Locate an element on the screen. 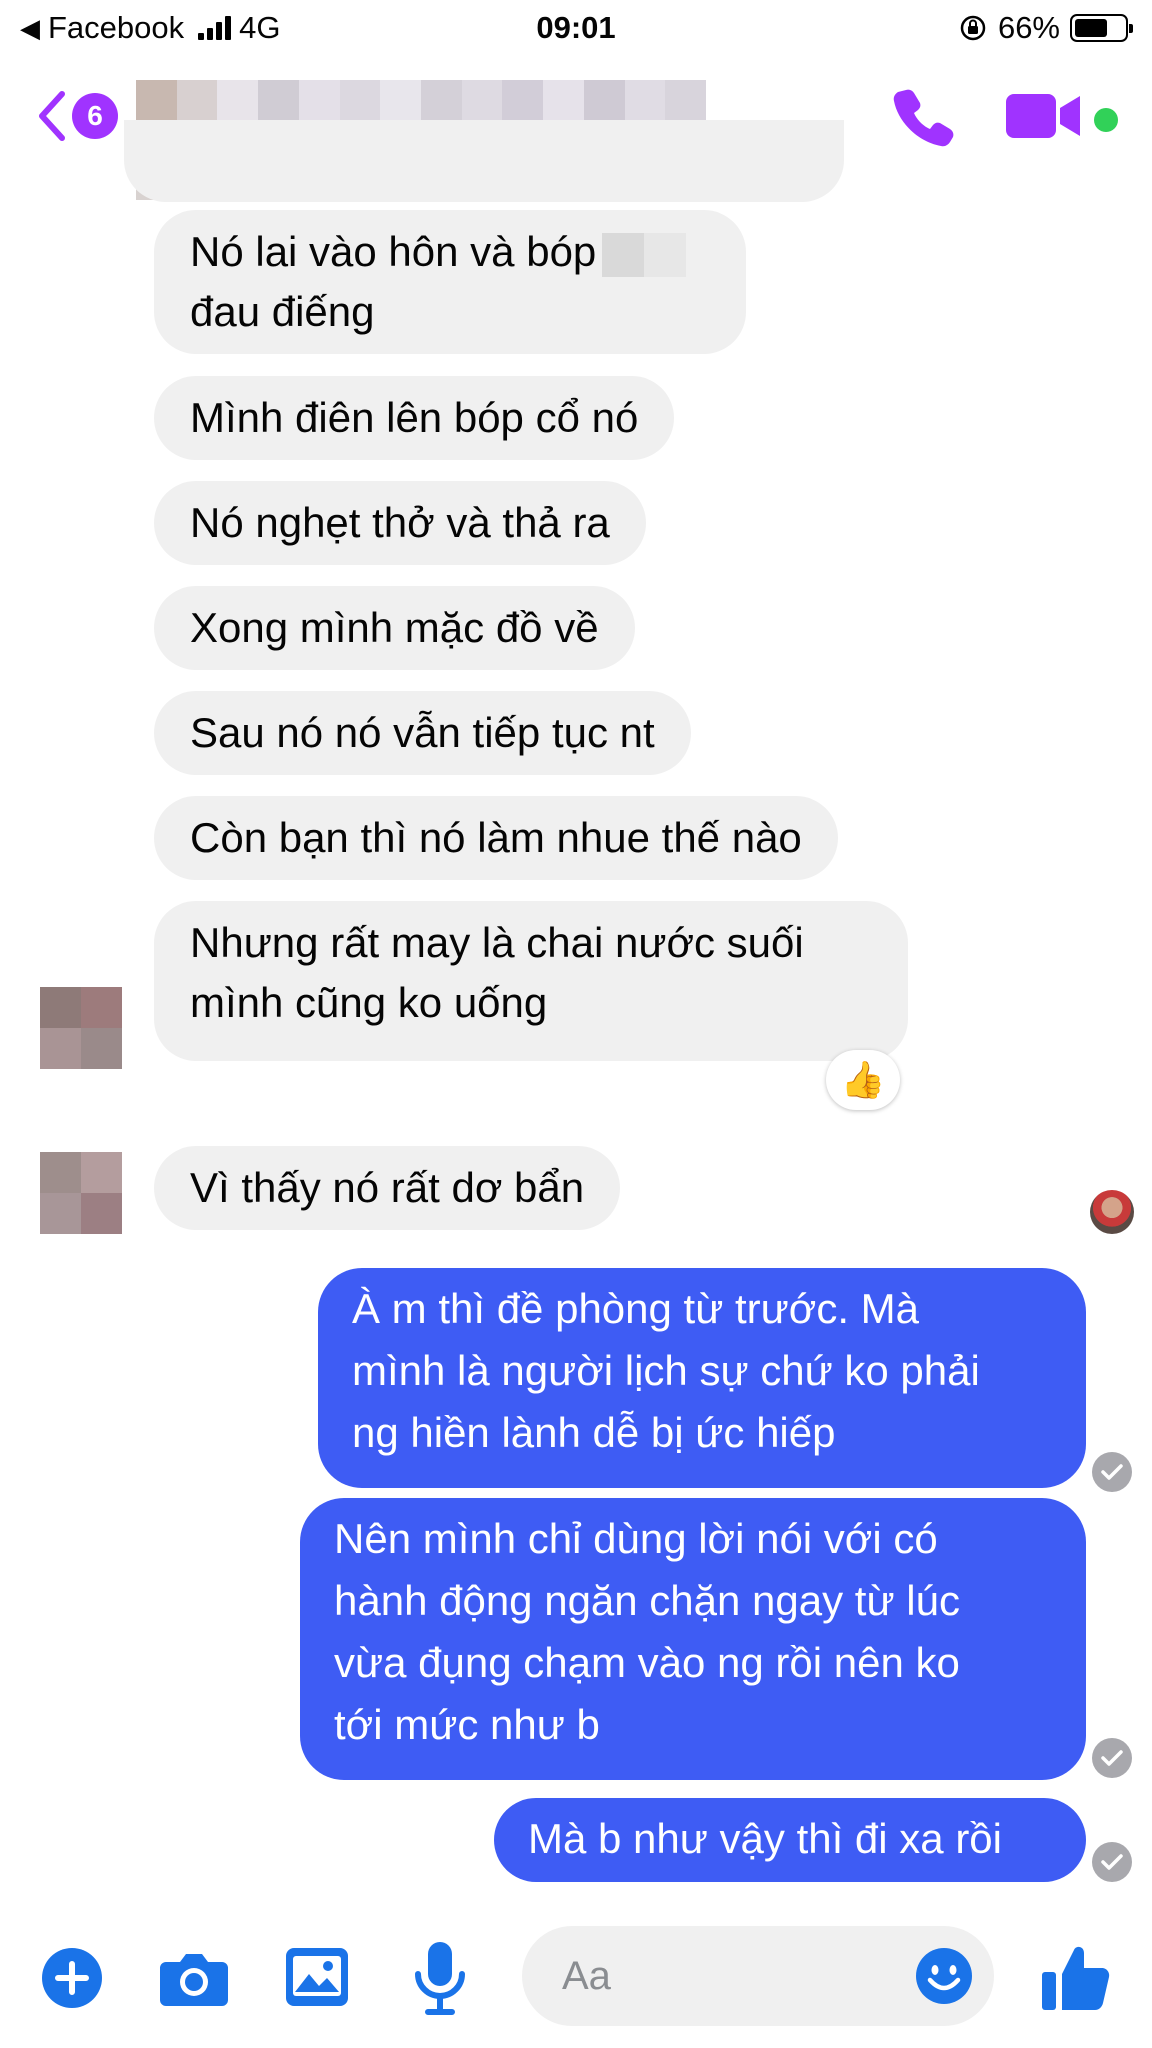 The width and height of the screenshot is (1152, 2048). microphone-icon is located at coordinates (440, 1978).